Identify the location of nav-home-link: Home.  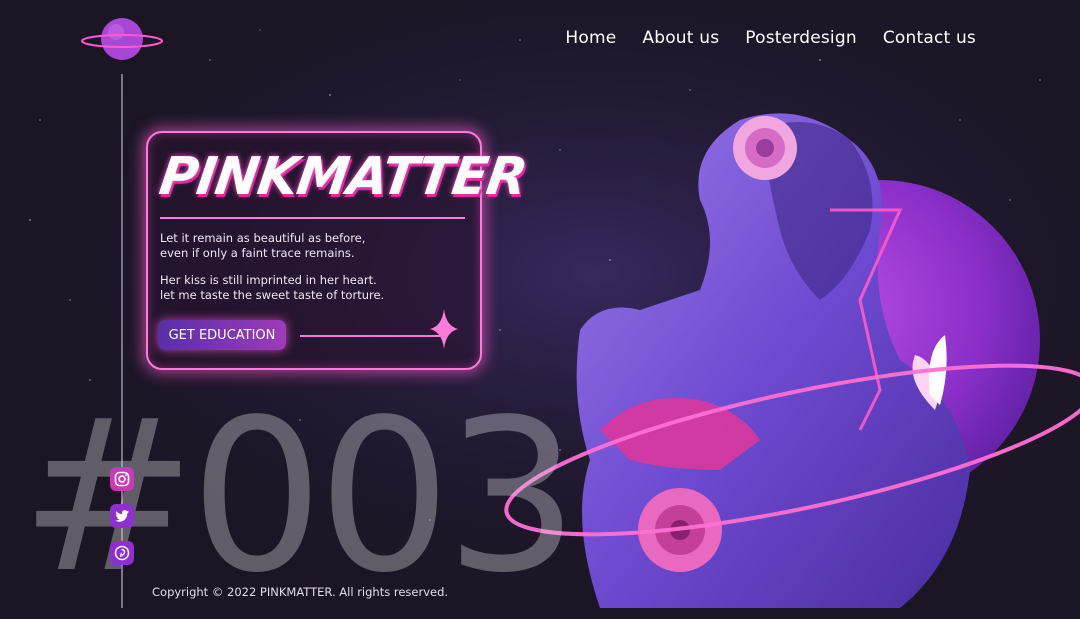
(590, 38).